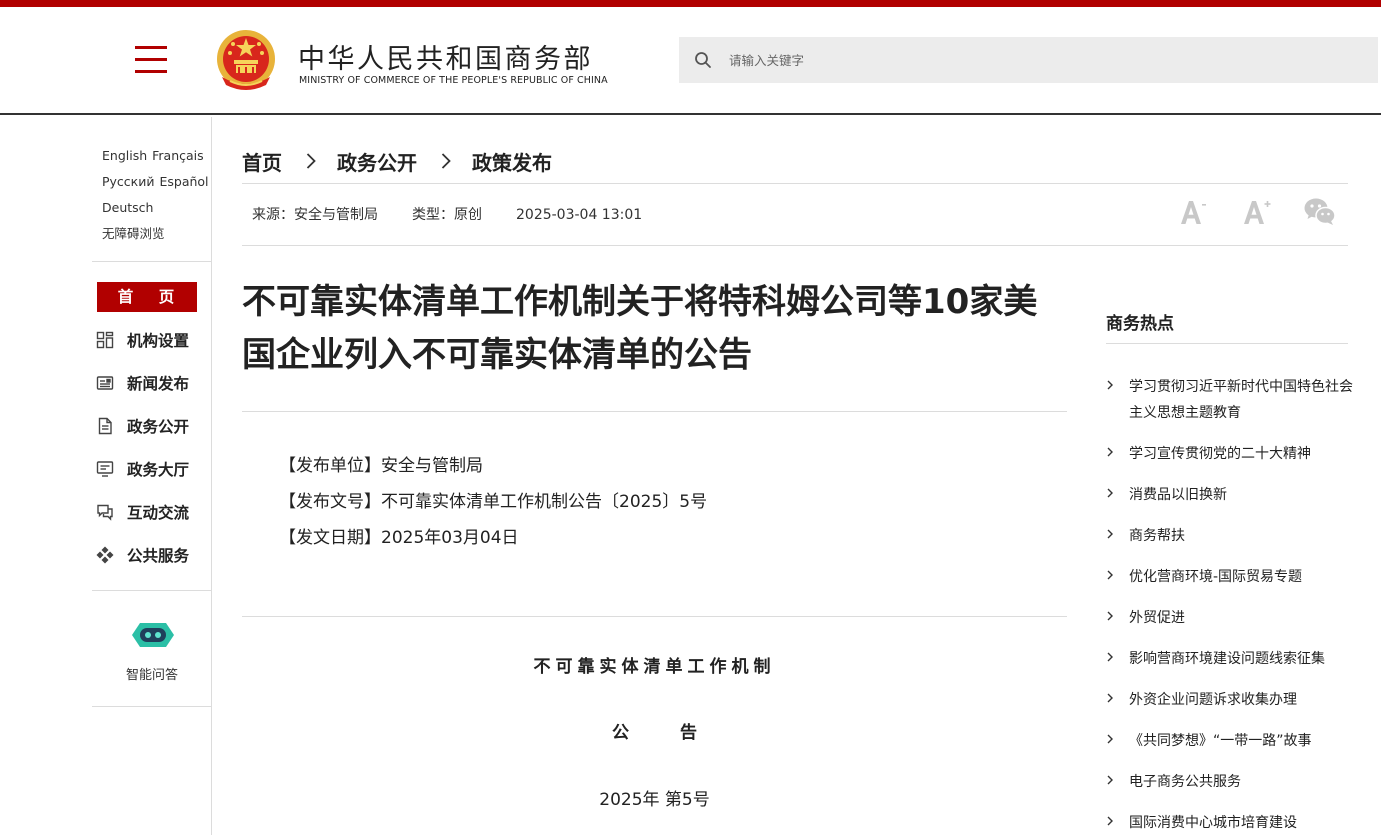 The height and width of the screenshot is (835, 1381). What do you see at coordinates (1229, 782) in the screenshot?
I see `hot-item: 电子商务公共服务` at bounding box center [1229, 782].